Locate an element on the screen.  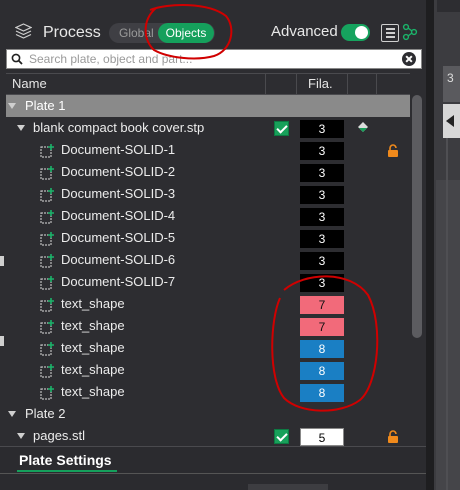
viewport-line is located at coordinates (447, 300).